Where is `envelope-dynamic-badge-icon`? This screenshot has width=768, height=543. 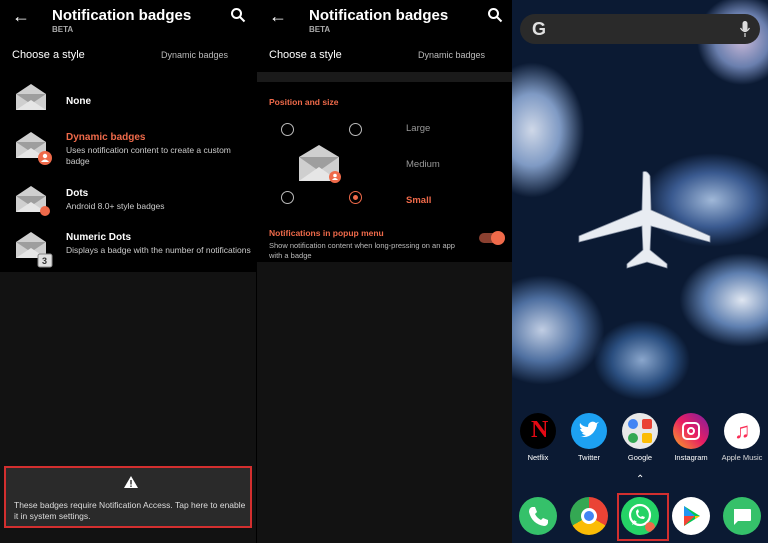 envelope-dynamic-badge-icon is located at coordinates (34, 148).